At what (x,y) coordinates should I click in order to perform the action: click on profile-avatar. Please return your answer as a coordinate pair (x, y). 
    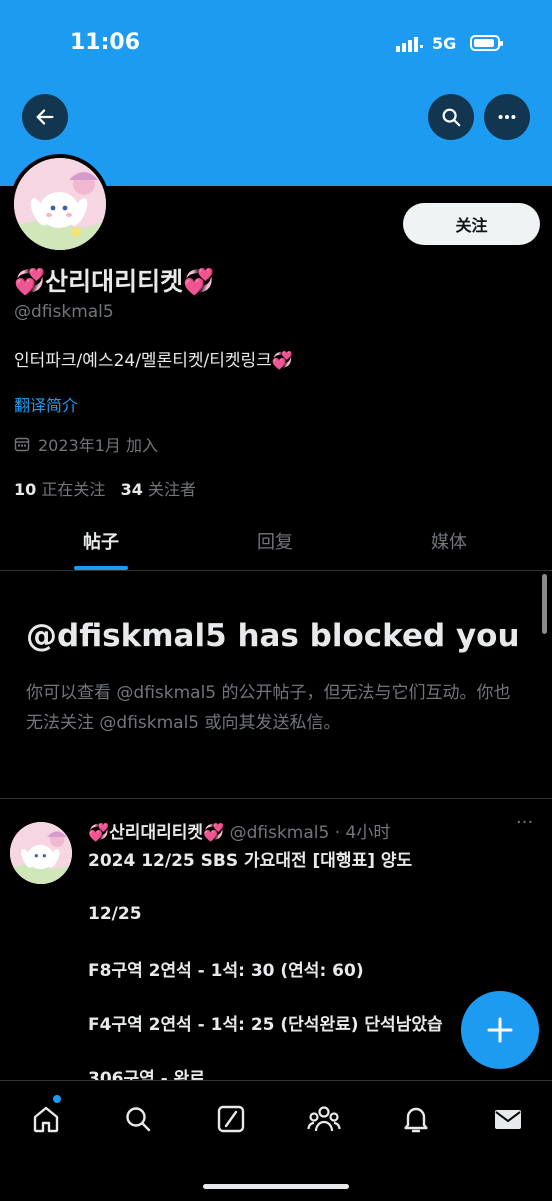
    Looking at the image, I should click on (60, 204).